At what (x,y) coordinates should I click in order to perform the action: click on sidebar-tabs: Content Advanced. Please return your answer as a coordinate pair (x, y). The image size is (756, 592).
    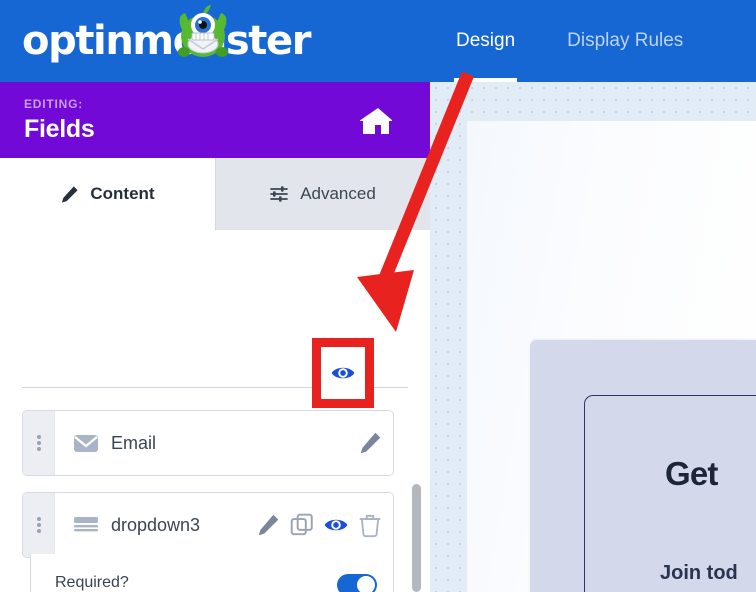
    Looking at the image, I should click on (215, 194).